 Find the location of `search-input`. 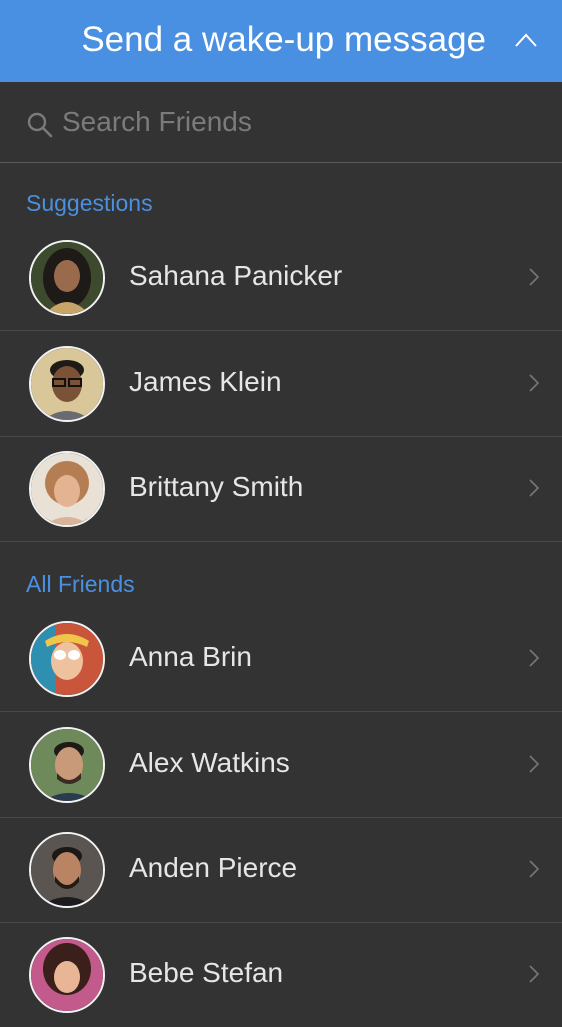

search-input is located at coordinates (297, 122).